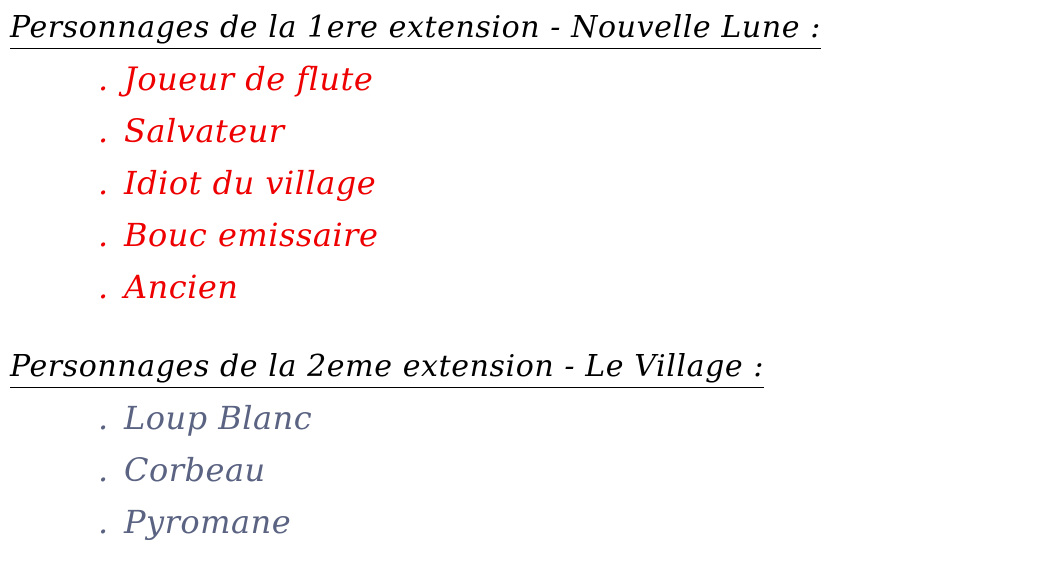  What do you see at coordinates (525, 418) in the screenshot?
I see `character-item: . Loup Blanc` at bounding box center [525, 418].